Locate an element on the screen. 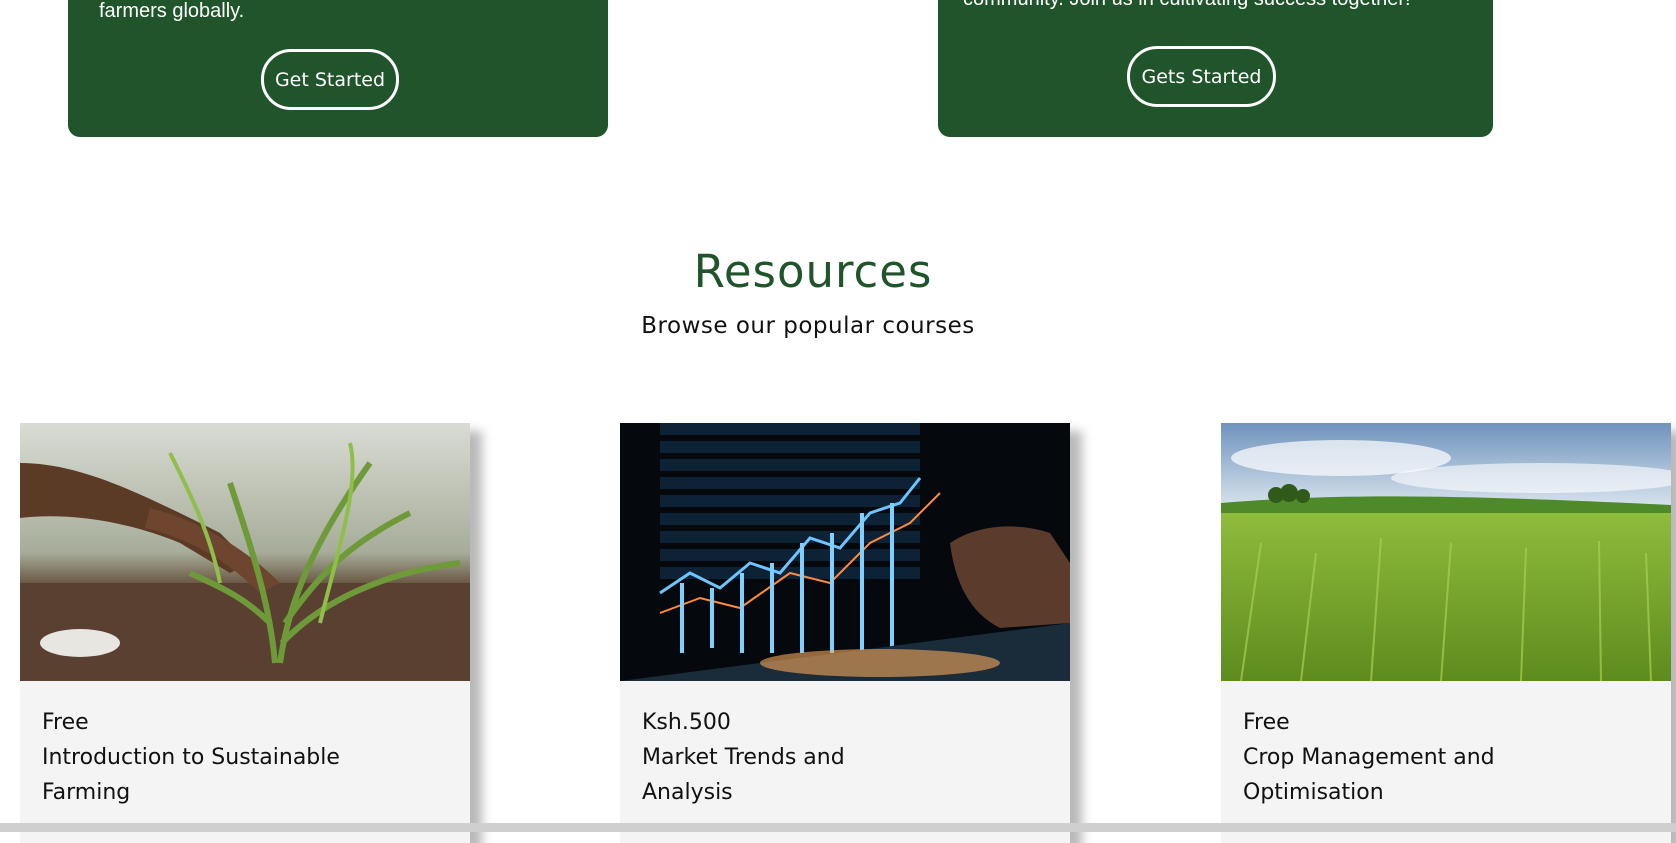 The height and width of the screenshot is (843, 1676). resources-heading: Resources is located at coordinates (813, 271).